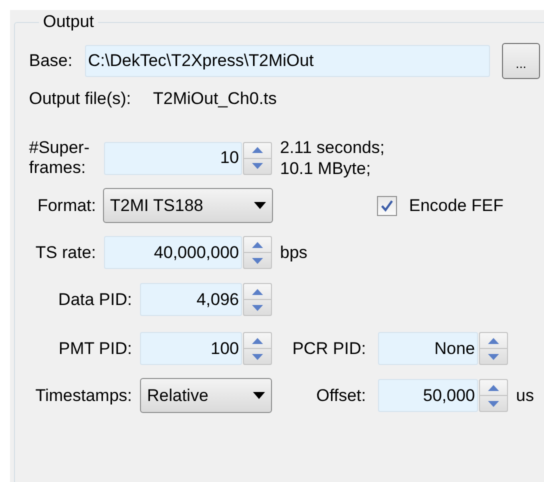 The width and height of the screenshot is (544, 482). Describe the element at coordinates (525, 395) in the screenshot. I see `unit-label: us` at that location.